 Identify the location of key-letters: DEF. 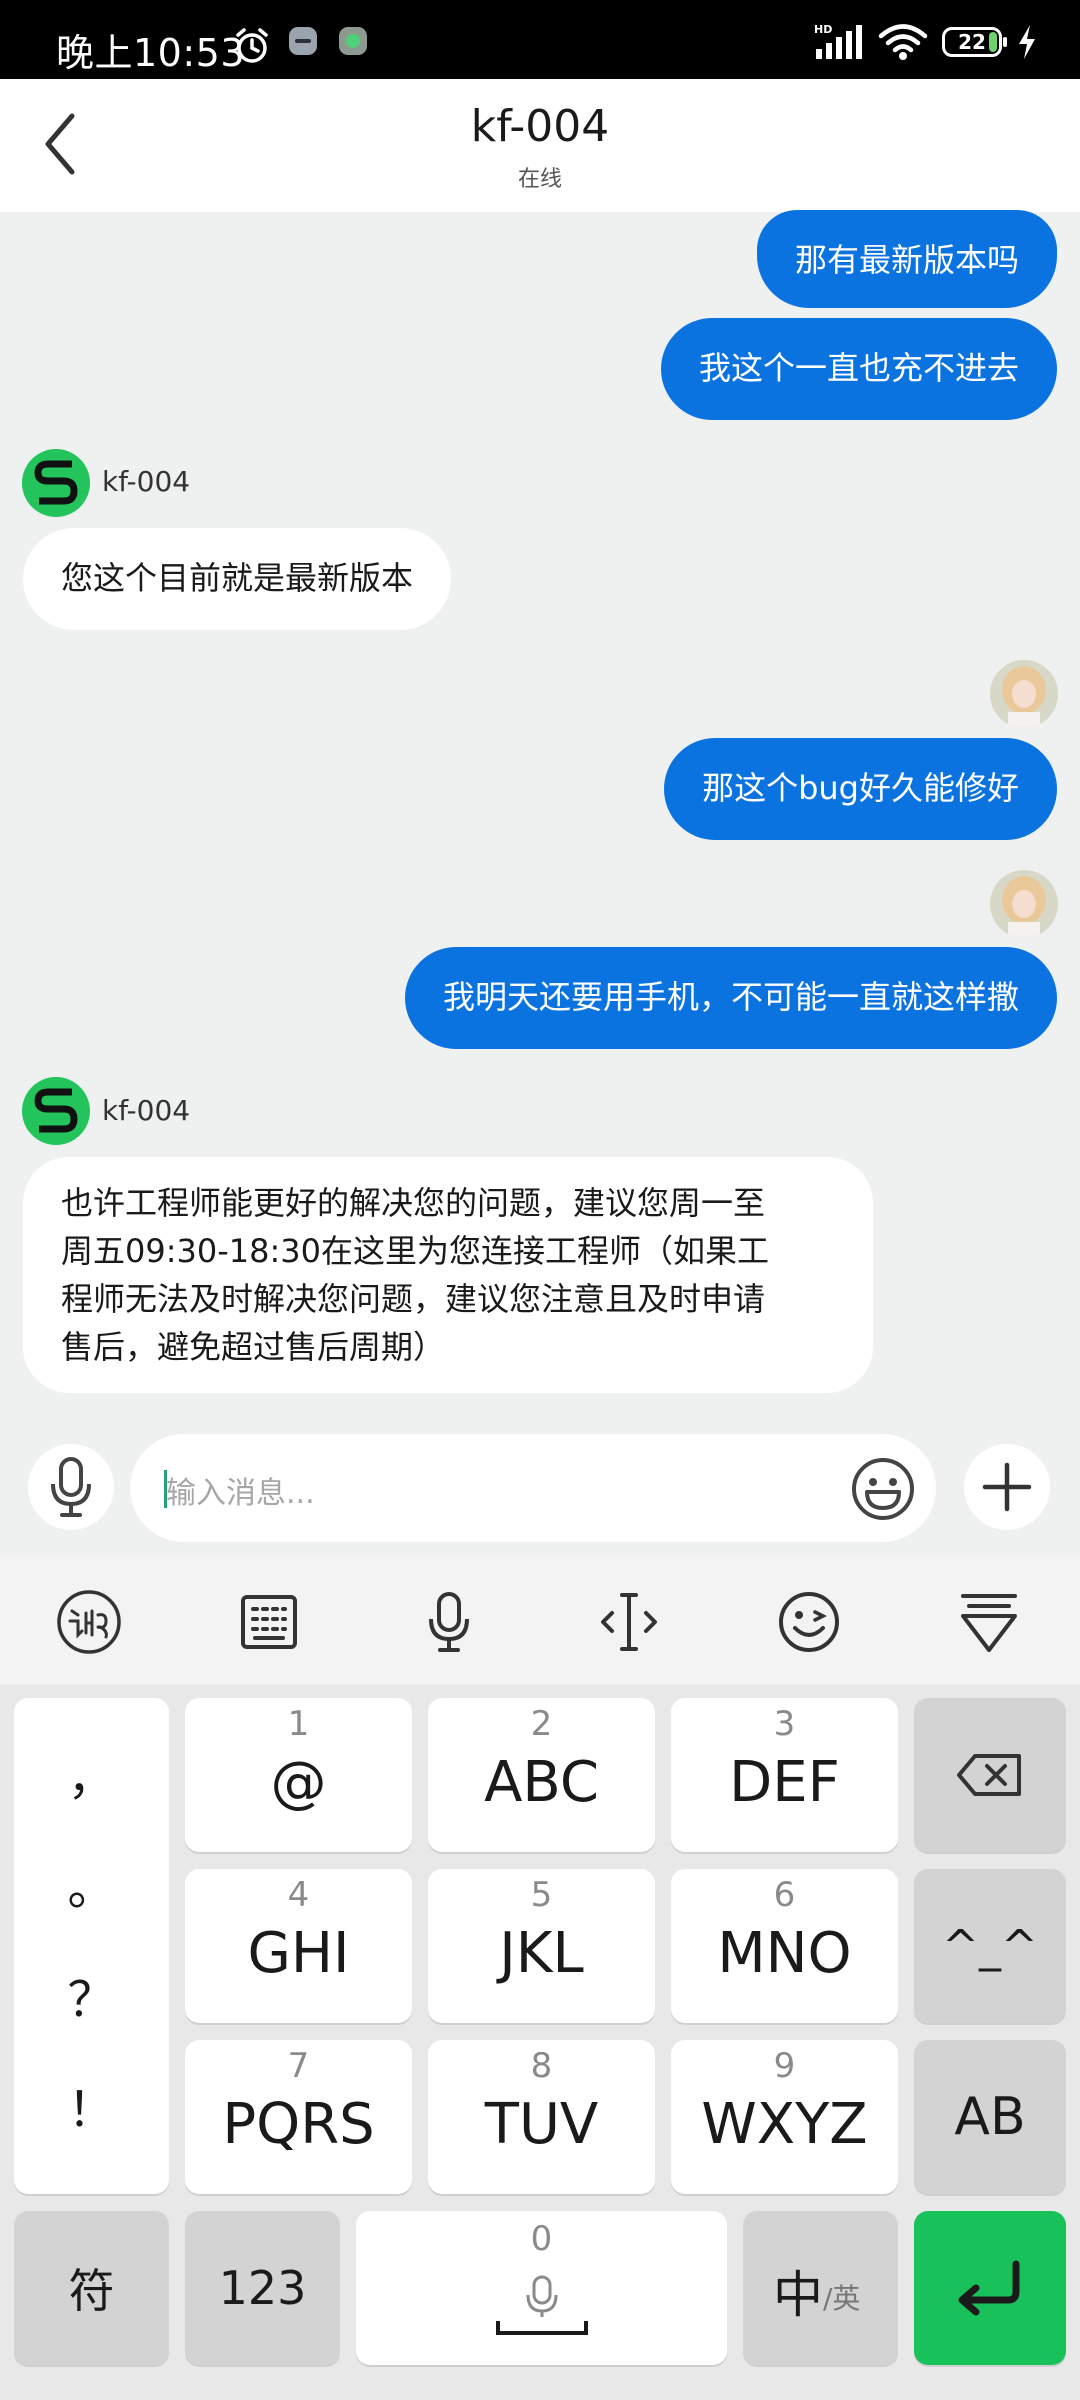
(784, 1782).